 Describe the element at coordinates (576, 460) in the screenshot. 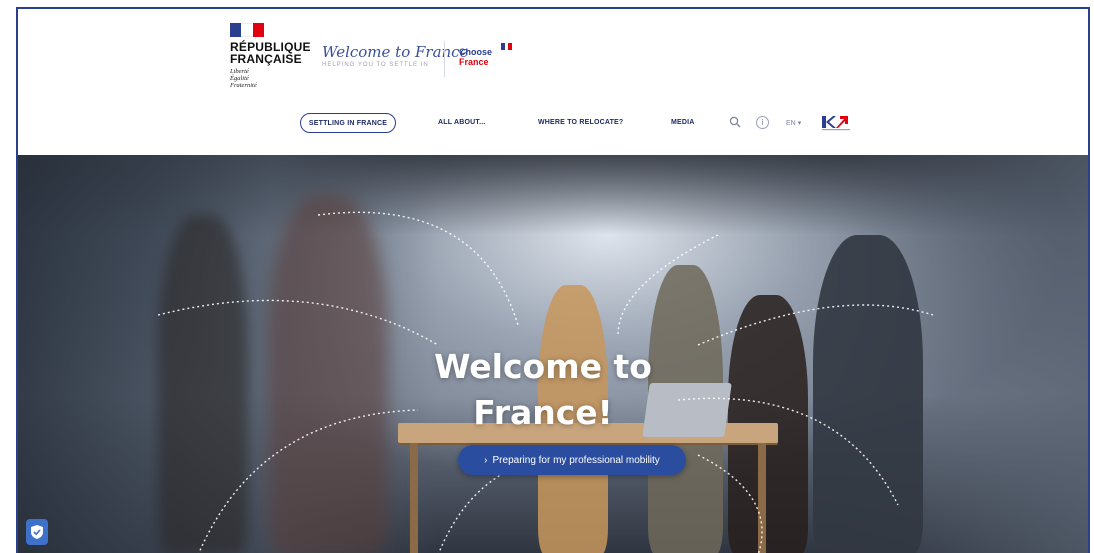

I see `cta-label: Preparing for my professional mobility` at that location.